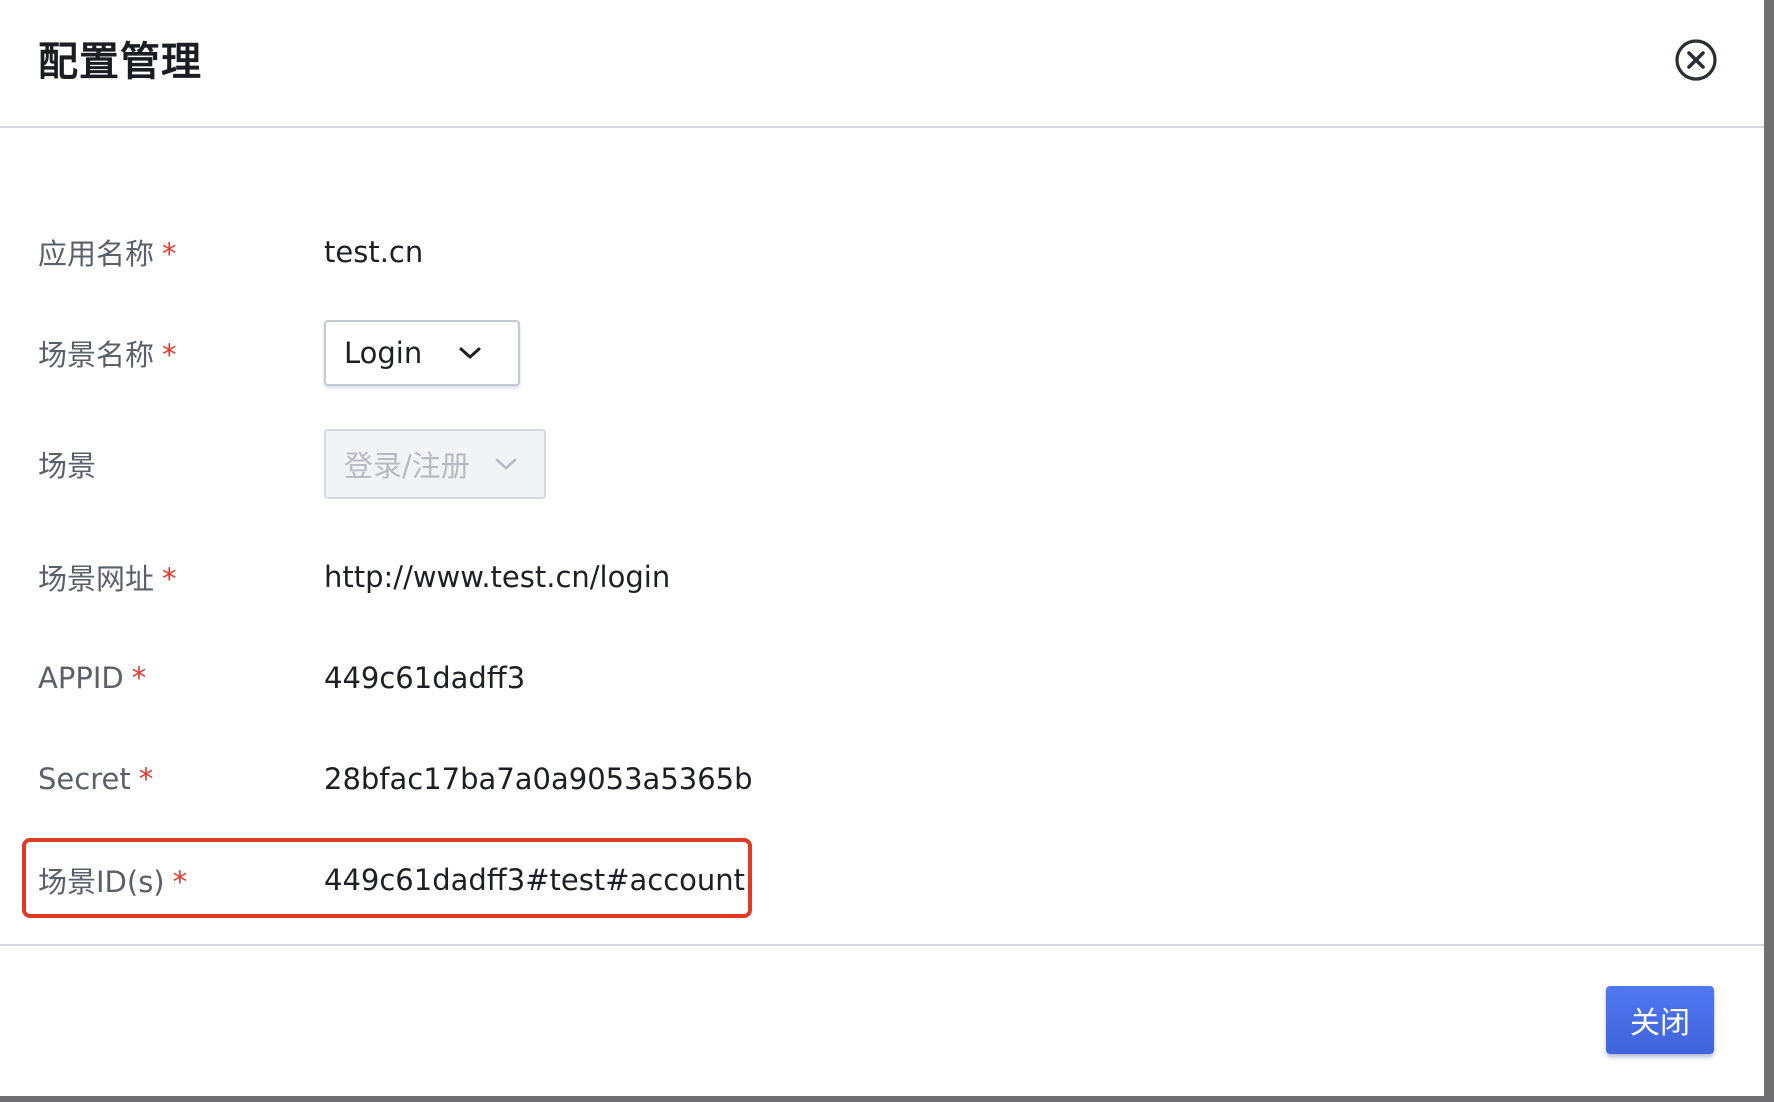 This screenshot has height=1102, width=1774. Describe the element at coordinates (497, 577) in the screenshot. I see `scene-url-value: http://www.test.cn/login` at that location.